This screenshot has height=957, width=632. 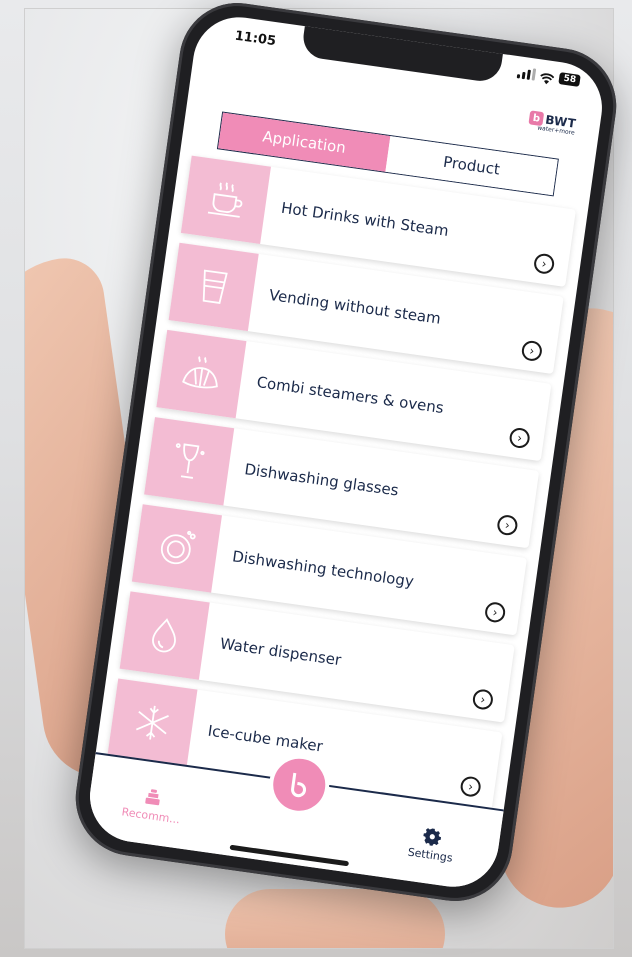 I want to click on tab-settings: Settings, so click(x=431, y=845).